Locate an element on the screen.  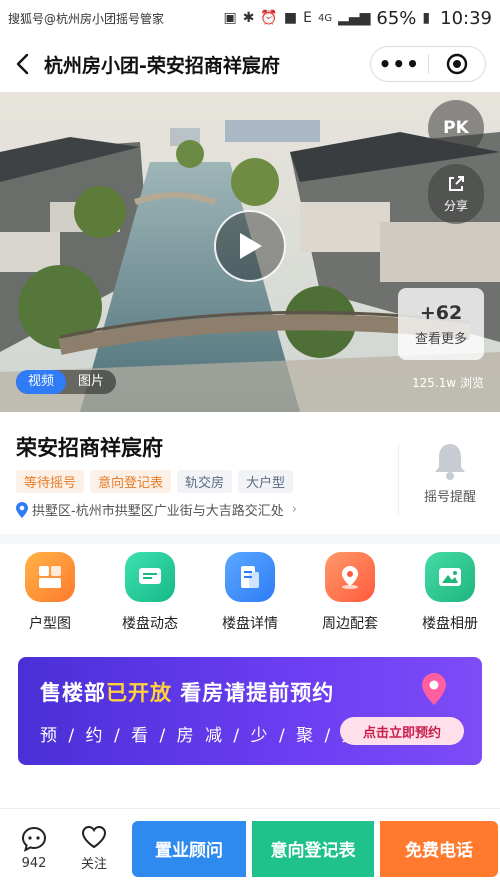
feature-label: 户型图 is located at coordinates (50, 624).